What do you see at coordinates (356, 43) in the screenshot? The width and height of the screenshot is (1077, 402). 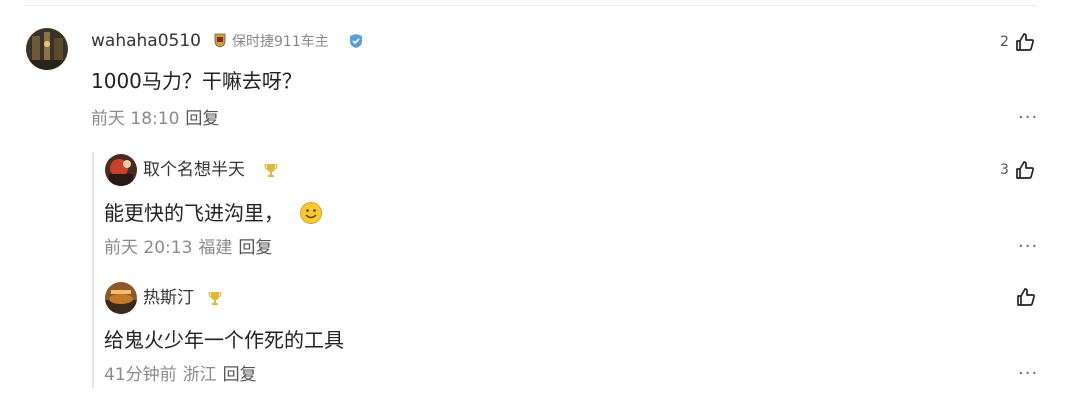 I see `verified-badge-icon` at bounding box center [356, 43].